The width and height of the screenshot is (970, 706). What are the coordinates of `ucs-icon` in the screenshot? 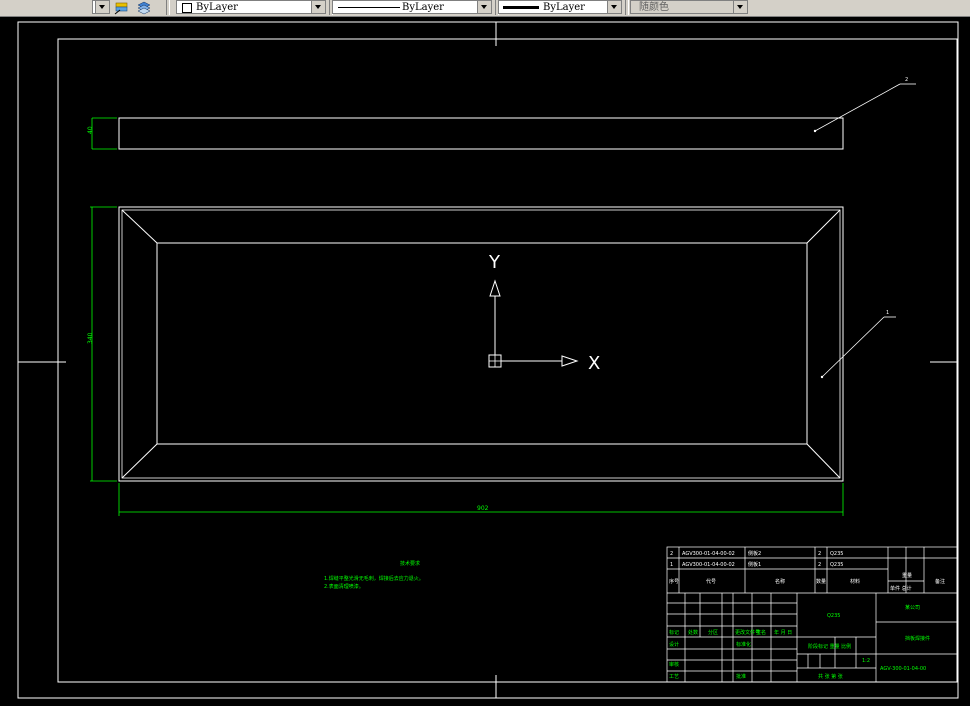 It's located at (533, 323).